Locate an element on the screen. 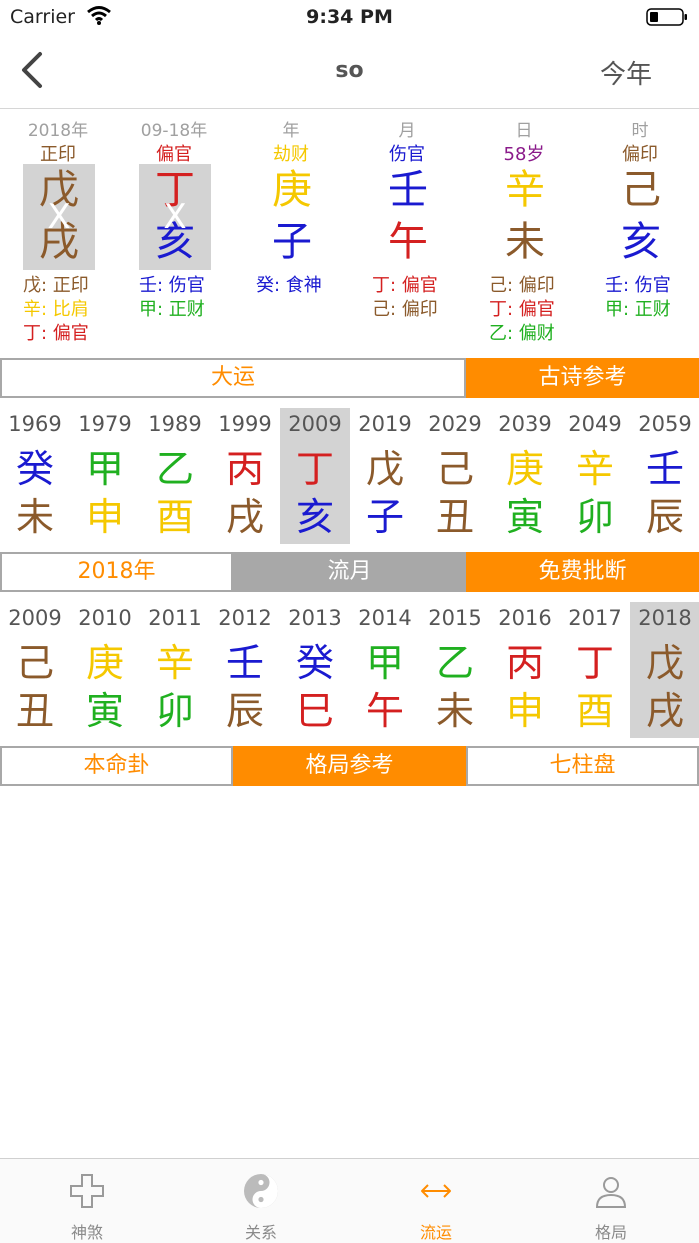  earthly-branch: 酉 is located at coordinates (594, 711).